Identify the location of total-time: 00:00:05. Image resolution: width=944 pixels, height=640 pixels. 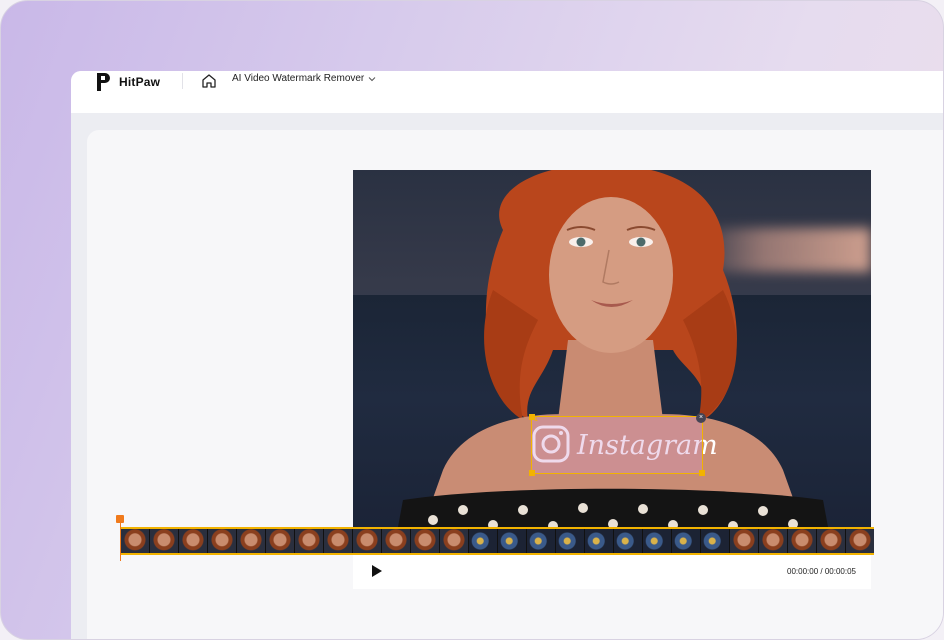
(840, 571).